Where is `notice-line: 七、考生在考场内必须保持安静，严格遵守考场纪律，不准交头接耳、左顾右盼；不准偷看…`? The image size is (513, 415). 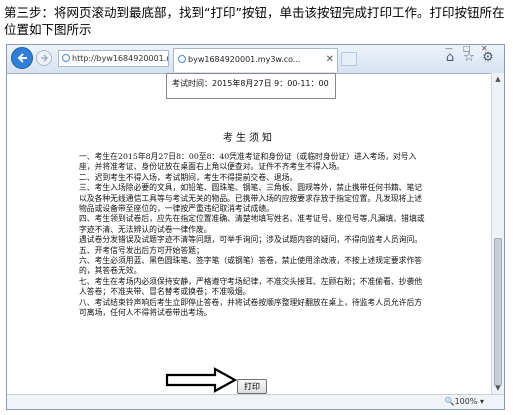
notice-line: 七、考生在考场内必须保持安静，严格遵守考场纪律，不准交头接耳、左顾右盼；不准偷看… is located at coordinates (251, 286).